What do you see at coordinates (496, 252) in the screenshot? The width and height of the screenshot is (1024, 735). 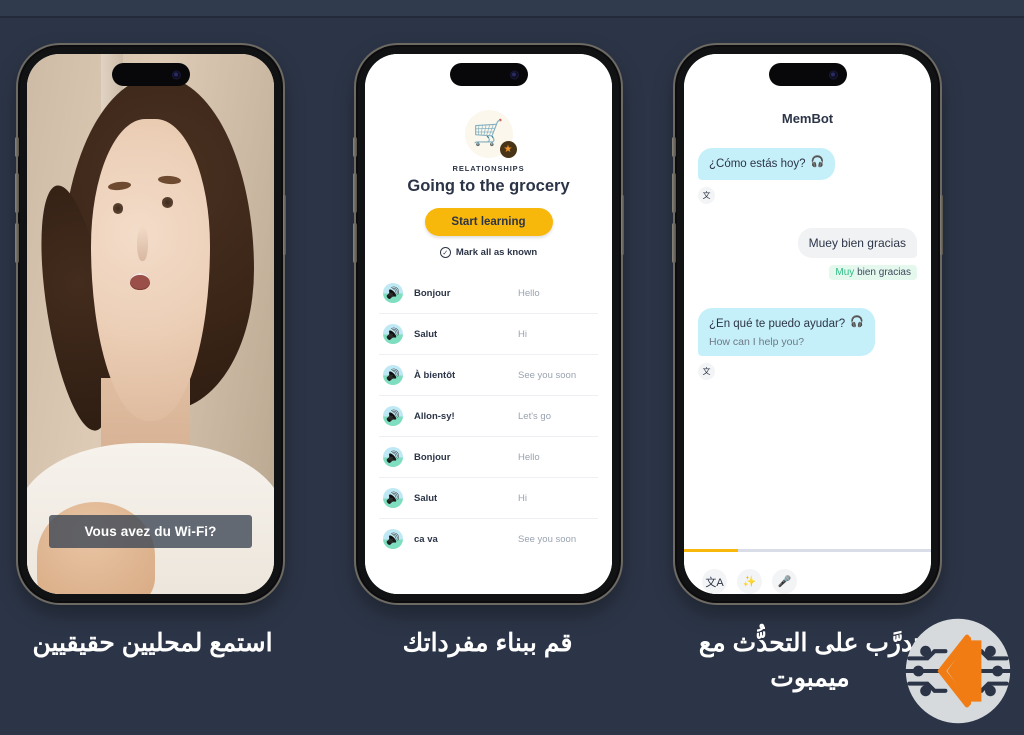 I see `mark-all-label: Mark all as known` at bounding box center [496, 252].